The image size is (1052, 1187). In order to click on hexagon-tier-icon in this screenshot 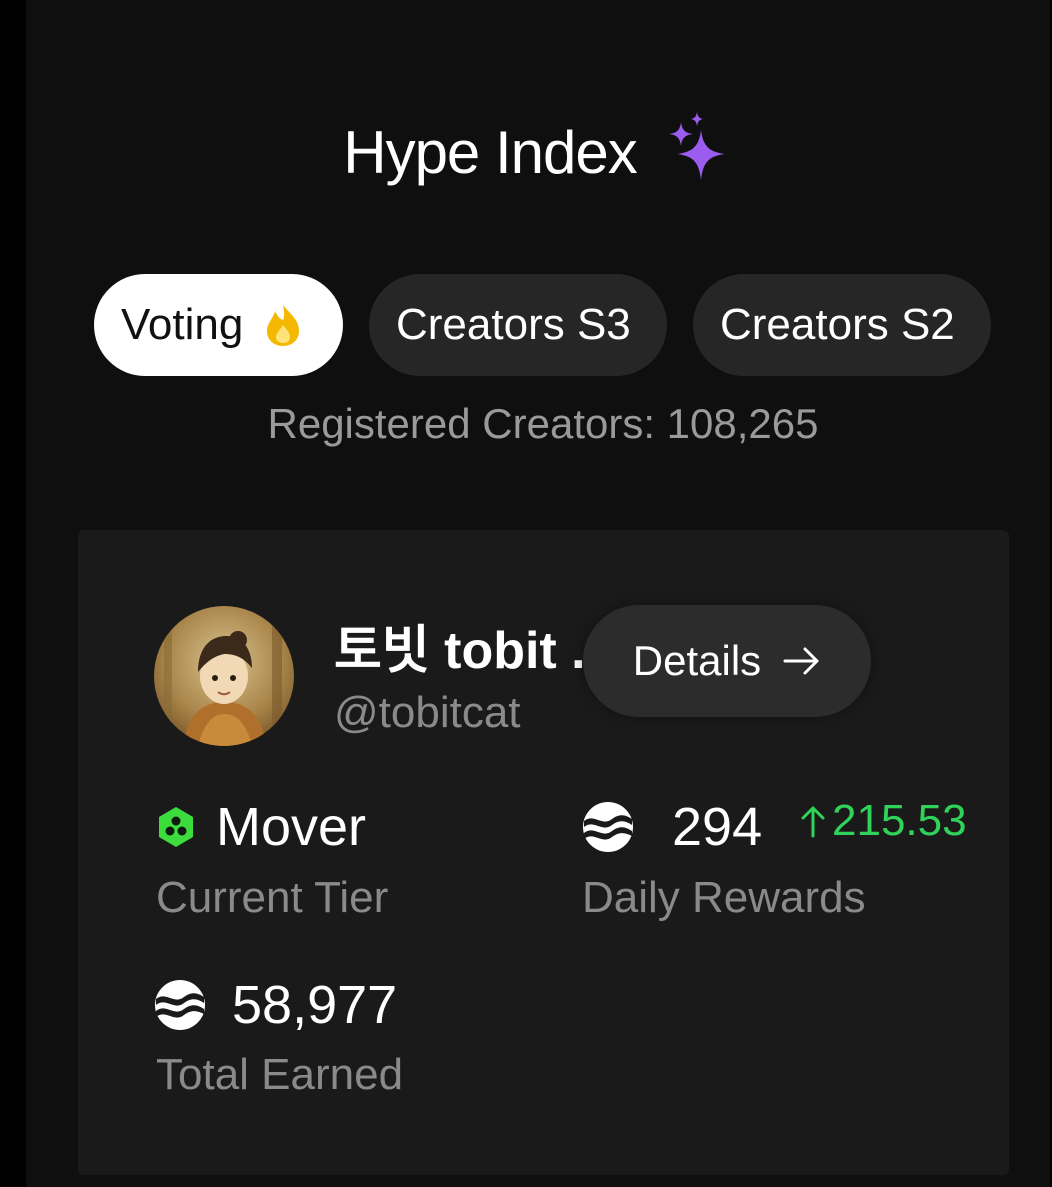, I will do `click(176, 827)`.